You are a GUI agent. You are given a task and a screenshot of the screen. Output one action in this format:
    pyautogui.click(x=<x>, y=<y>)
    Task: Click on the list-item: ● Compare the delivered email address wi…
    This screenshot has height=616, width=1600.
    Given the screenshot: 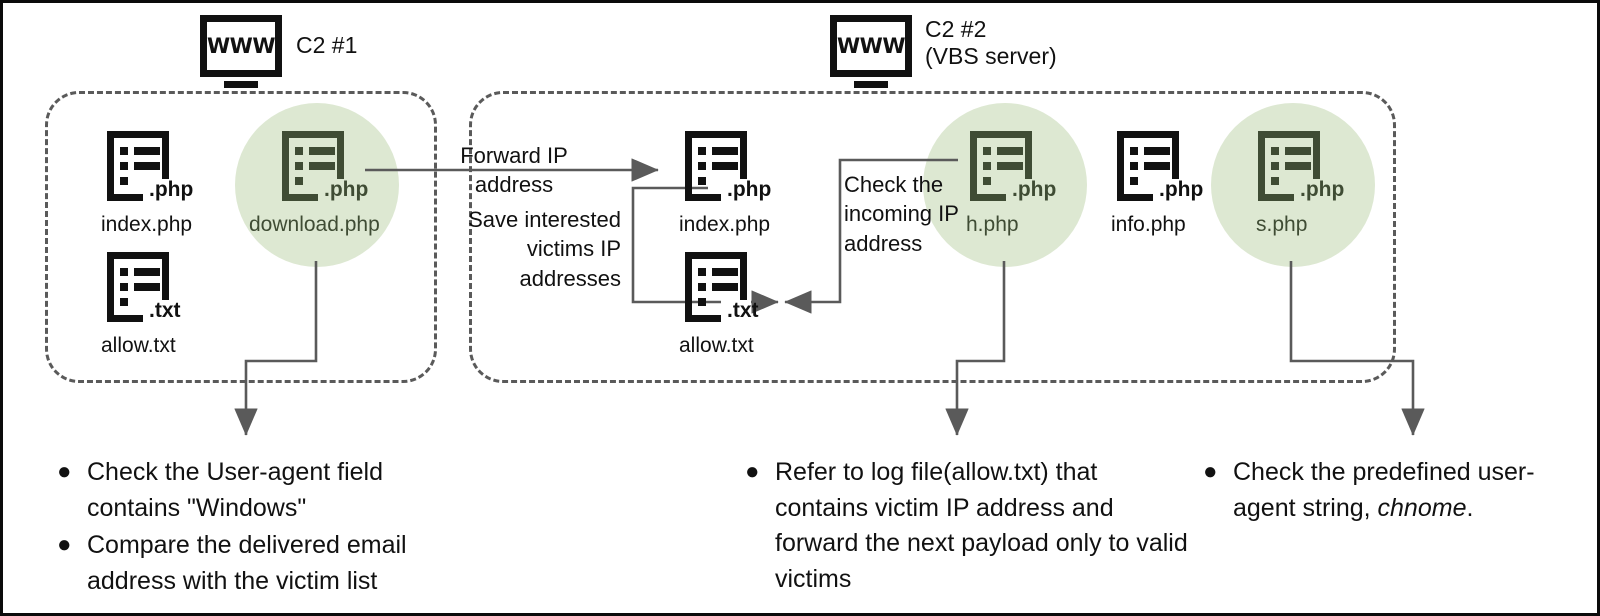 What is the action you would take?
    pyautogui.click(x=263, y=563)
    